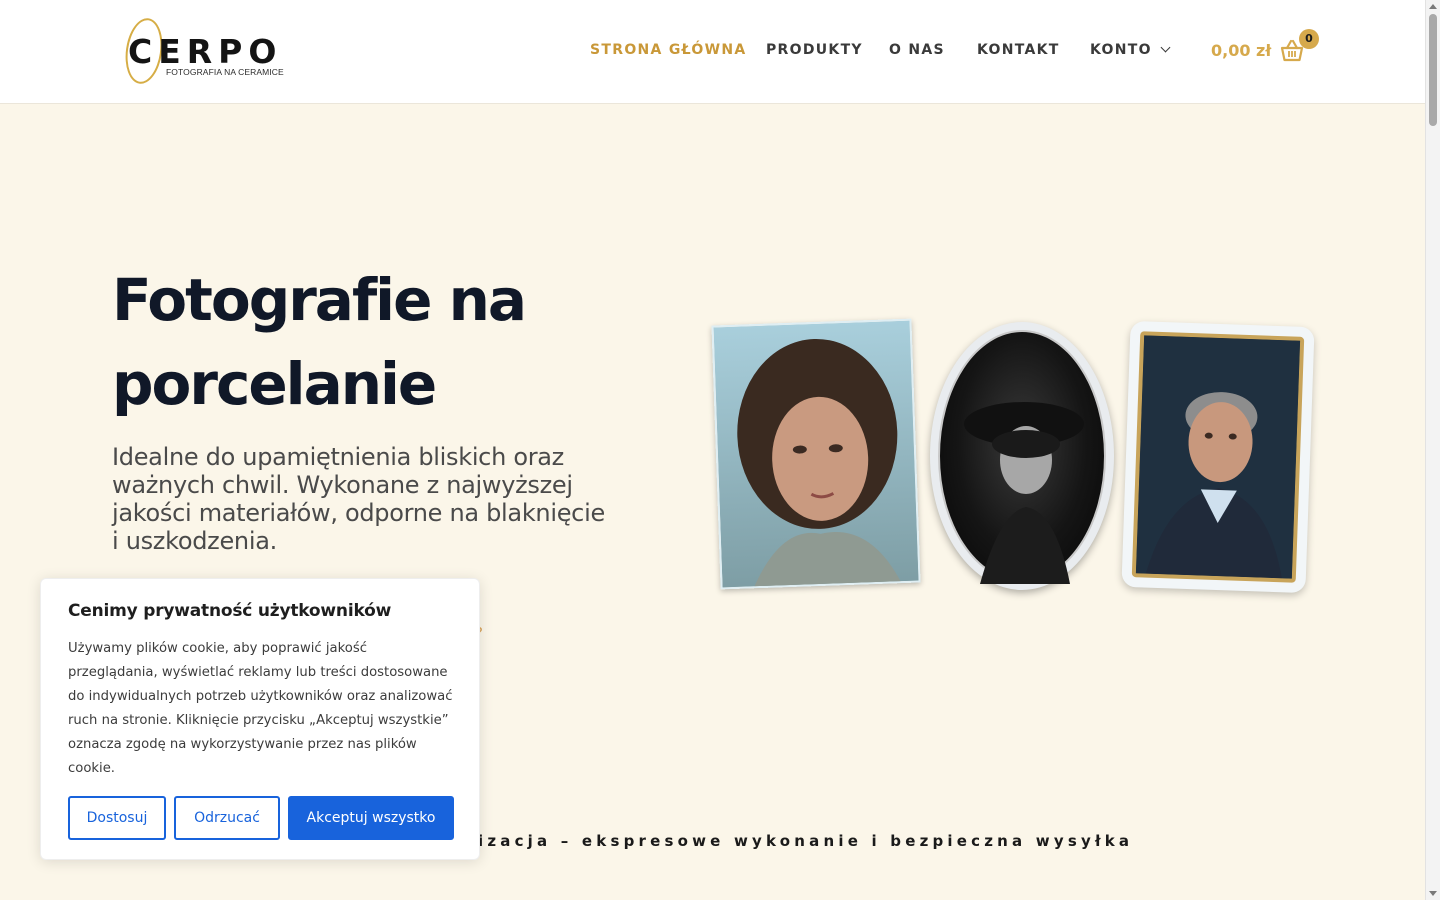 Image resolution: width=1440 pixels, height=900 pixels. What do you see at coordinates (1121, 50) in the screenshot?
I see `nav-item-account-label: KONTO` at bounding box center [1121, 50].